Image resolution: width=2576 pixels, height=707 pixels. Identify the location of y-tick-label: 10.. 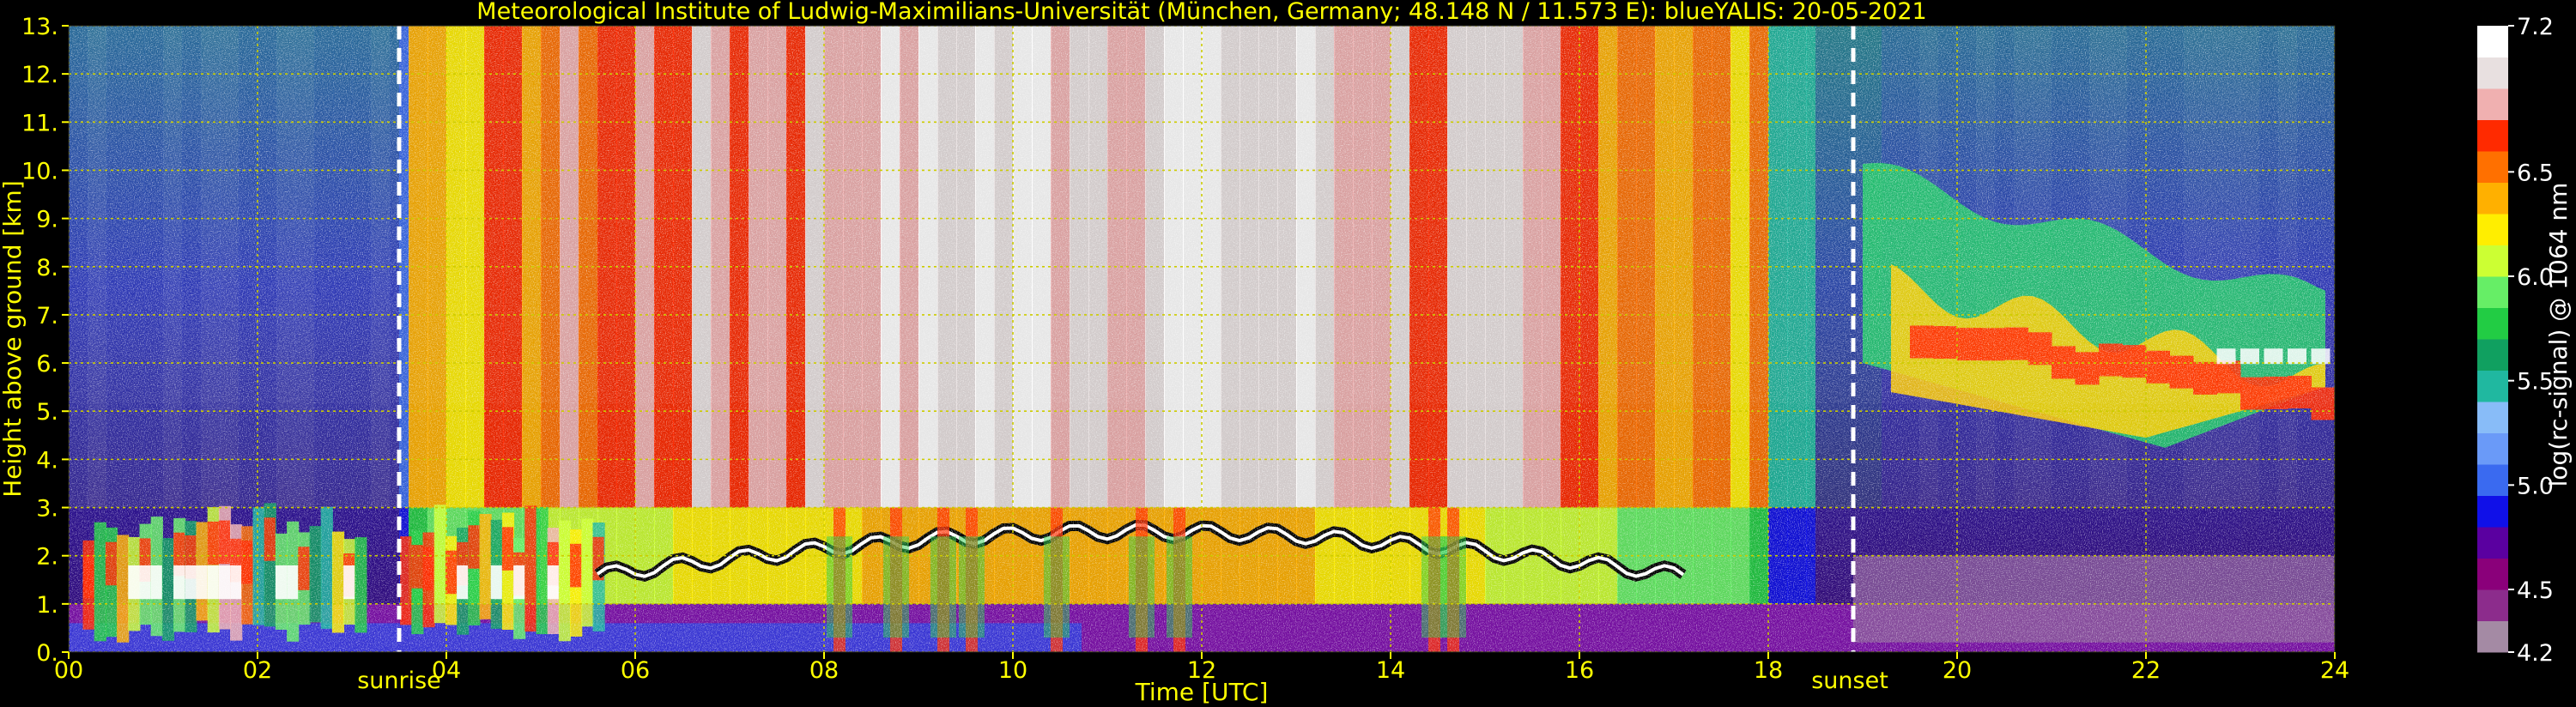
(39, 171).